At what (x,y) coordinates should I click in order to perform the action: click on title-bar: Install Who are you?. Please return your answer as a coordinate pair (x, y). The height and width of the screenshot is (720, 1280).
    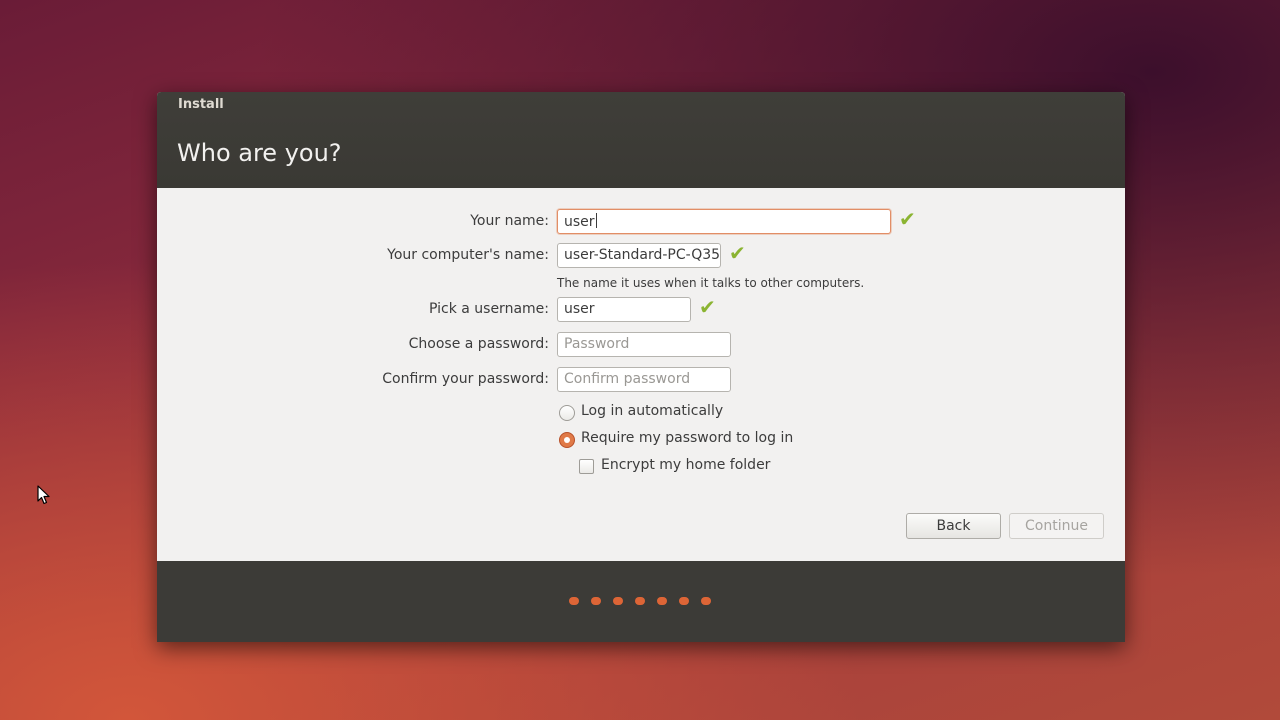
    Looking at the image, I should click on (641, 140).